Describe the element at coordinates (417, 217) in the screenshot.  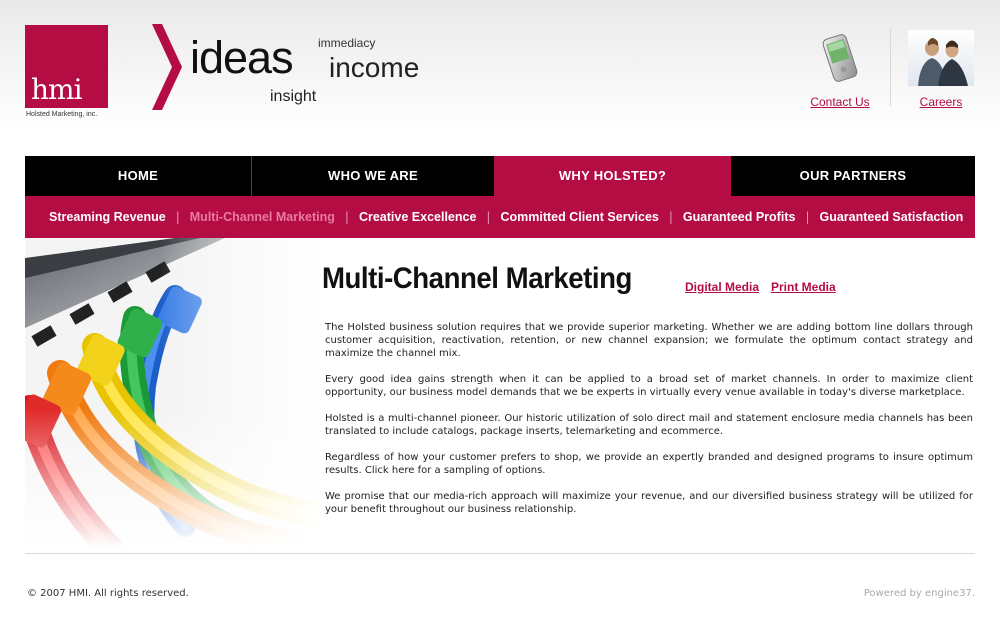
I see `subnav-creative-excellence: Creative Excellence` at that location.